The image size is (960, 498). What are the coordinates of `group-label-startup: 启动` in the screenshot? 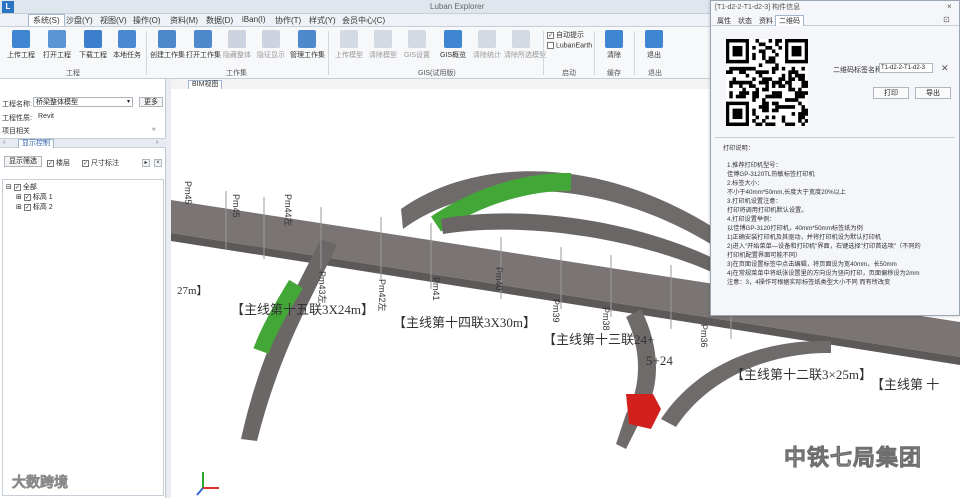 It's located at (569, 73).